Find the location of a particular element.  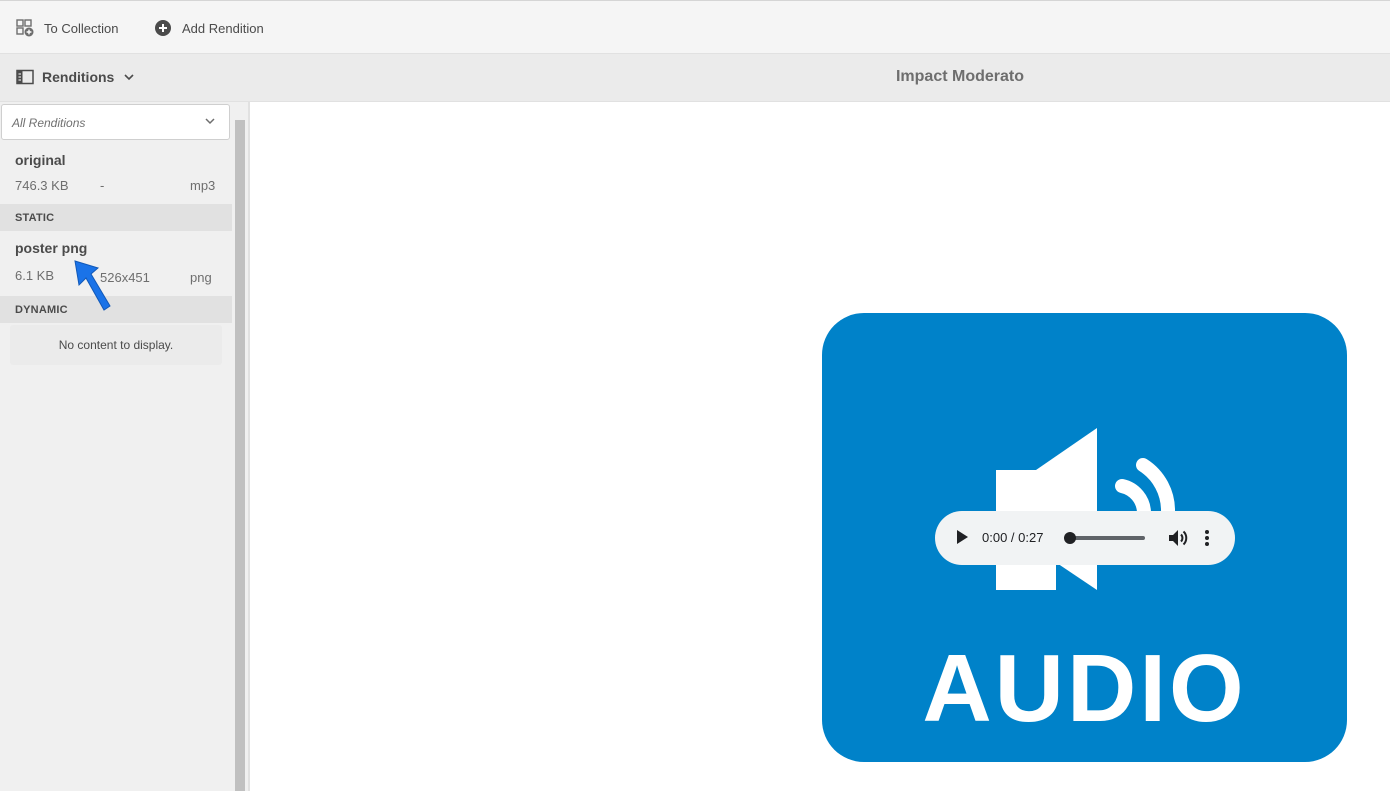

rail-panel-icon is located at coordinates (25, 77).